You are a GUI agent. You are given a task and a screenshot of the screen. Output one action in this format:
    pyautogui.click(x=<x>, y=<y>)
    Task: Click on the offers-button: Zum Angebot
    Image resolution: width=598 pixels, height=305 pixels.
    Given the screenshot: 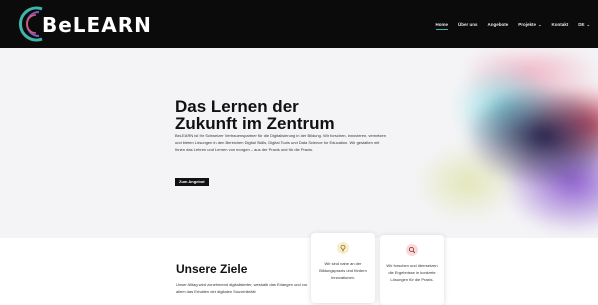 What is the action you would take?
    pyautogui.click(x=192, y=182)
    